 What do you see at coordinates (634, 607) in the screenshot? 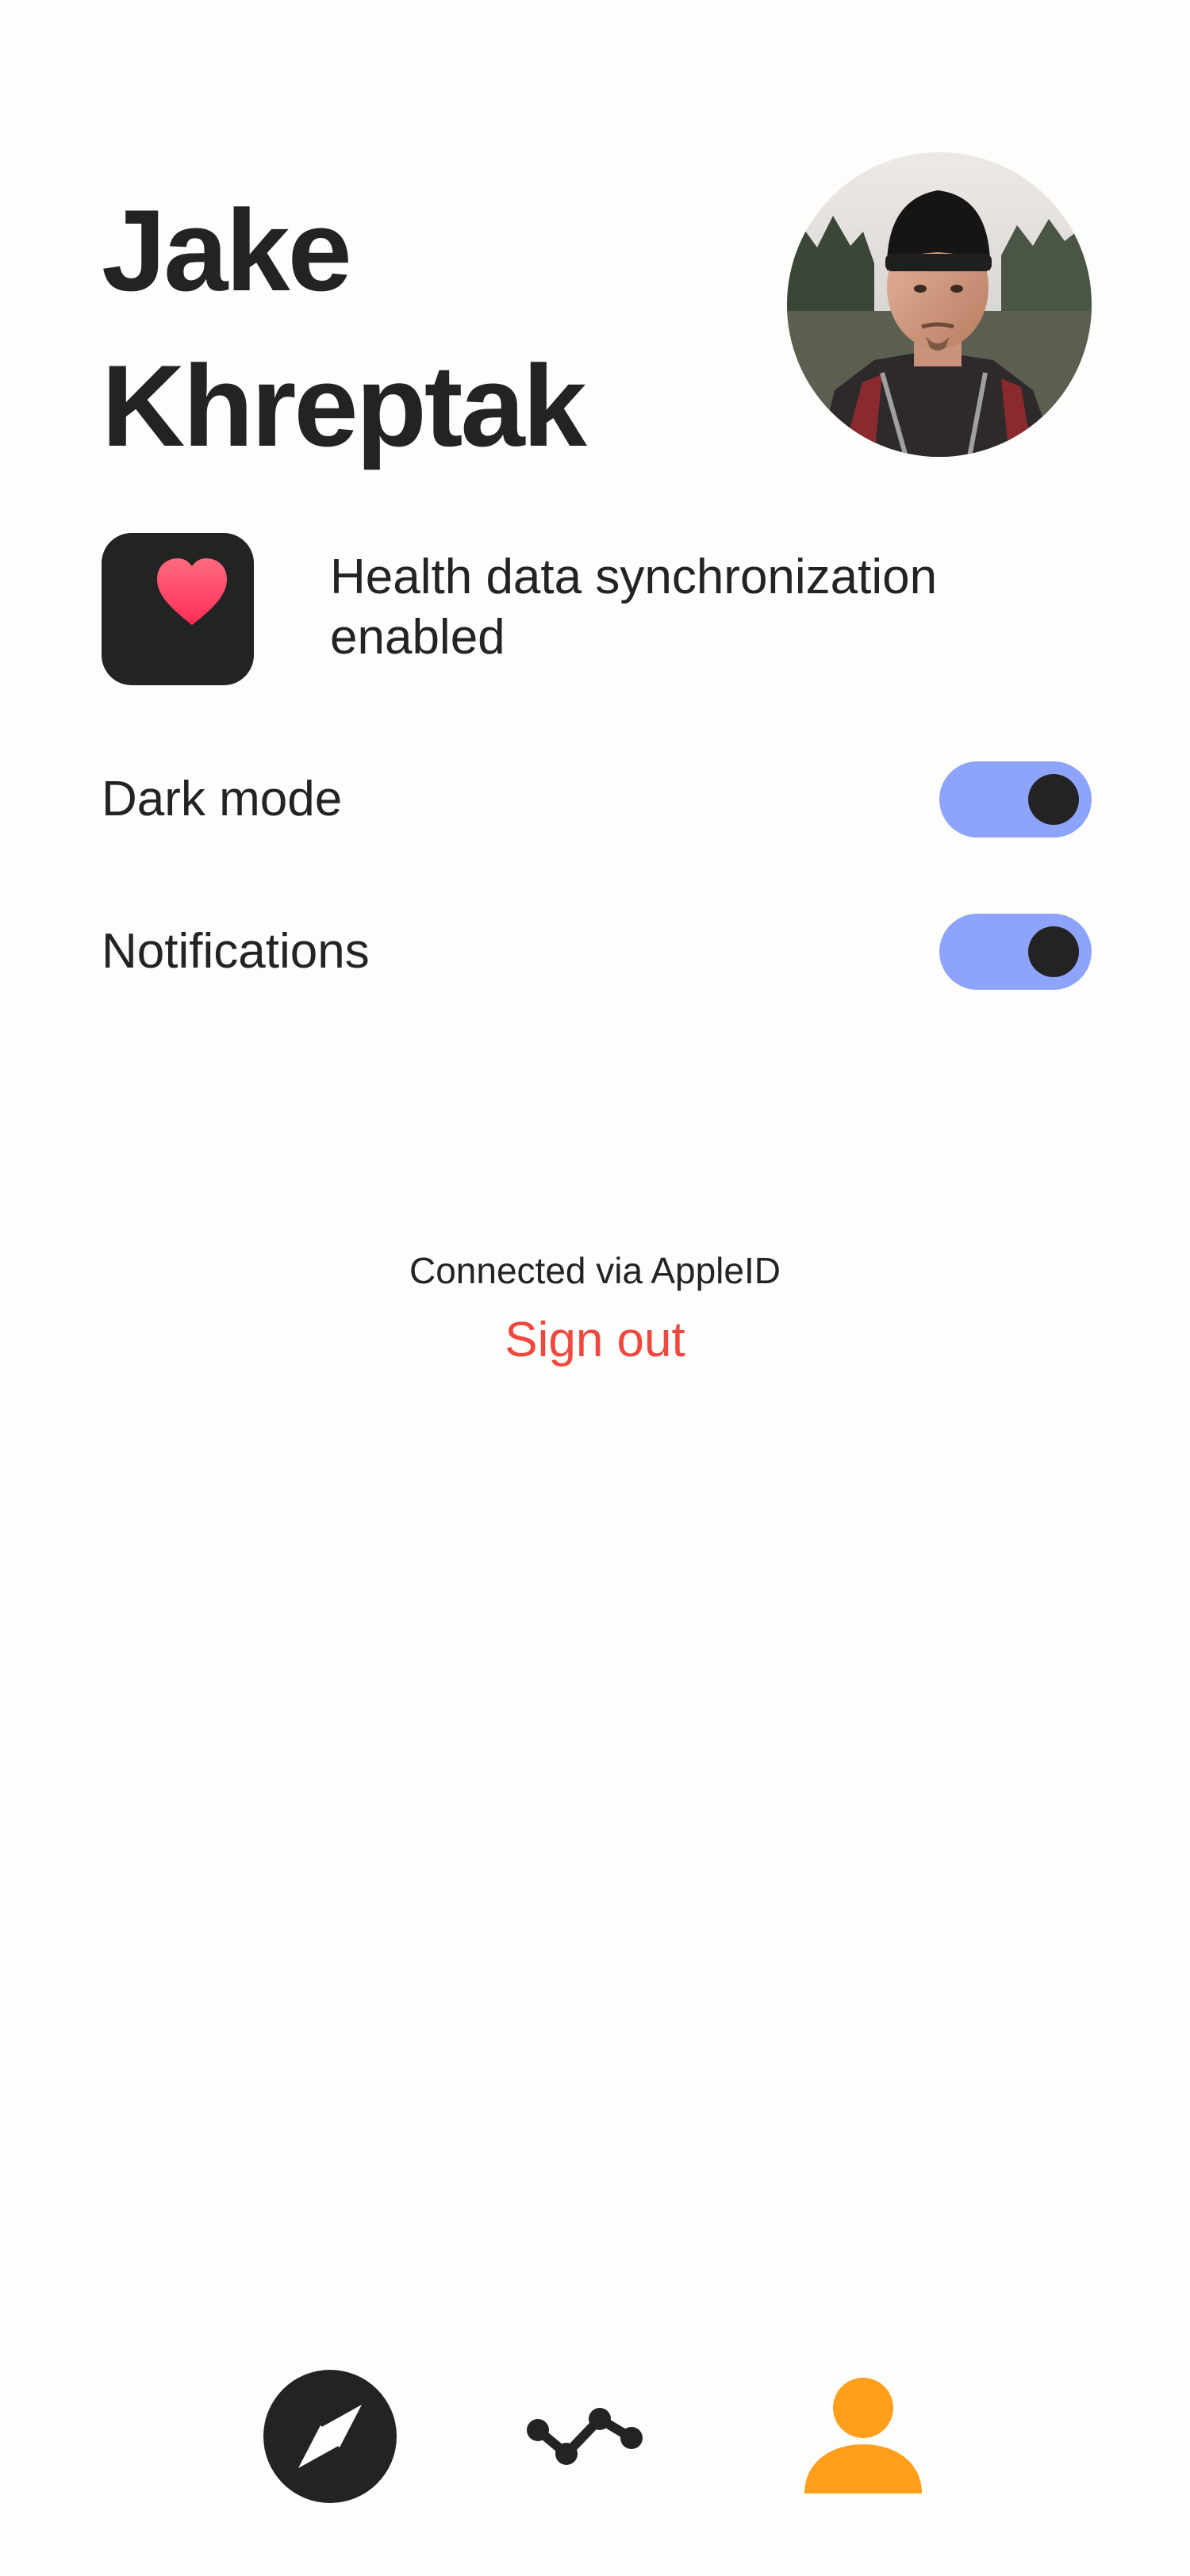
I see `health-sync-status: Health data synchronization enabled` at bounding box center [634, 607].